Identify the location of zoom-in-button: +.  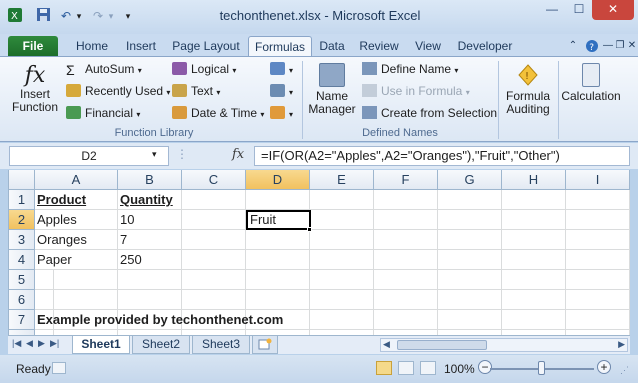
(604, 367).